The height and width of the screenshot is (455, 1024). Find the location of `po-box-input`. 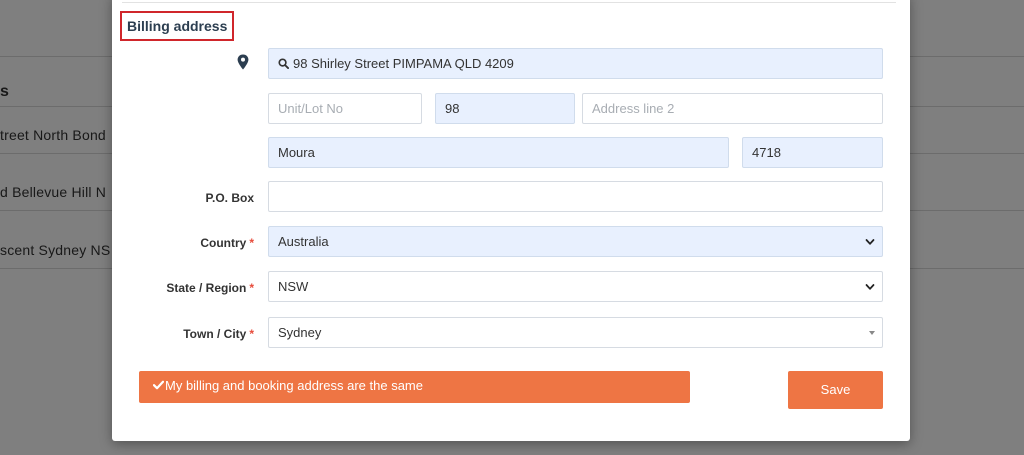

po-box-input is located at coordinates (575, 196).